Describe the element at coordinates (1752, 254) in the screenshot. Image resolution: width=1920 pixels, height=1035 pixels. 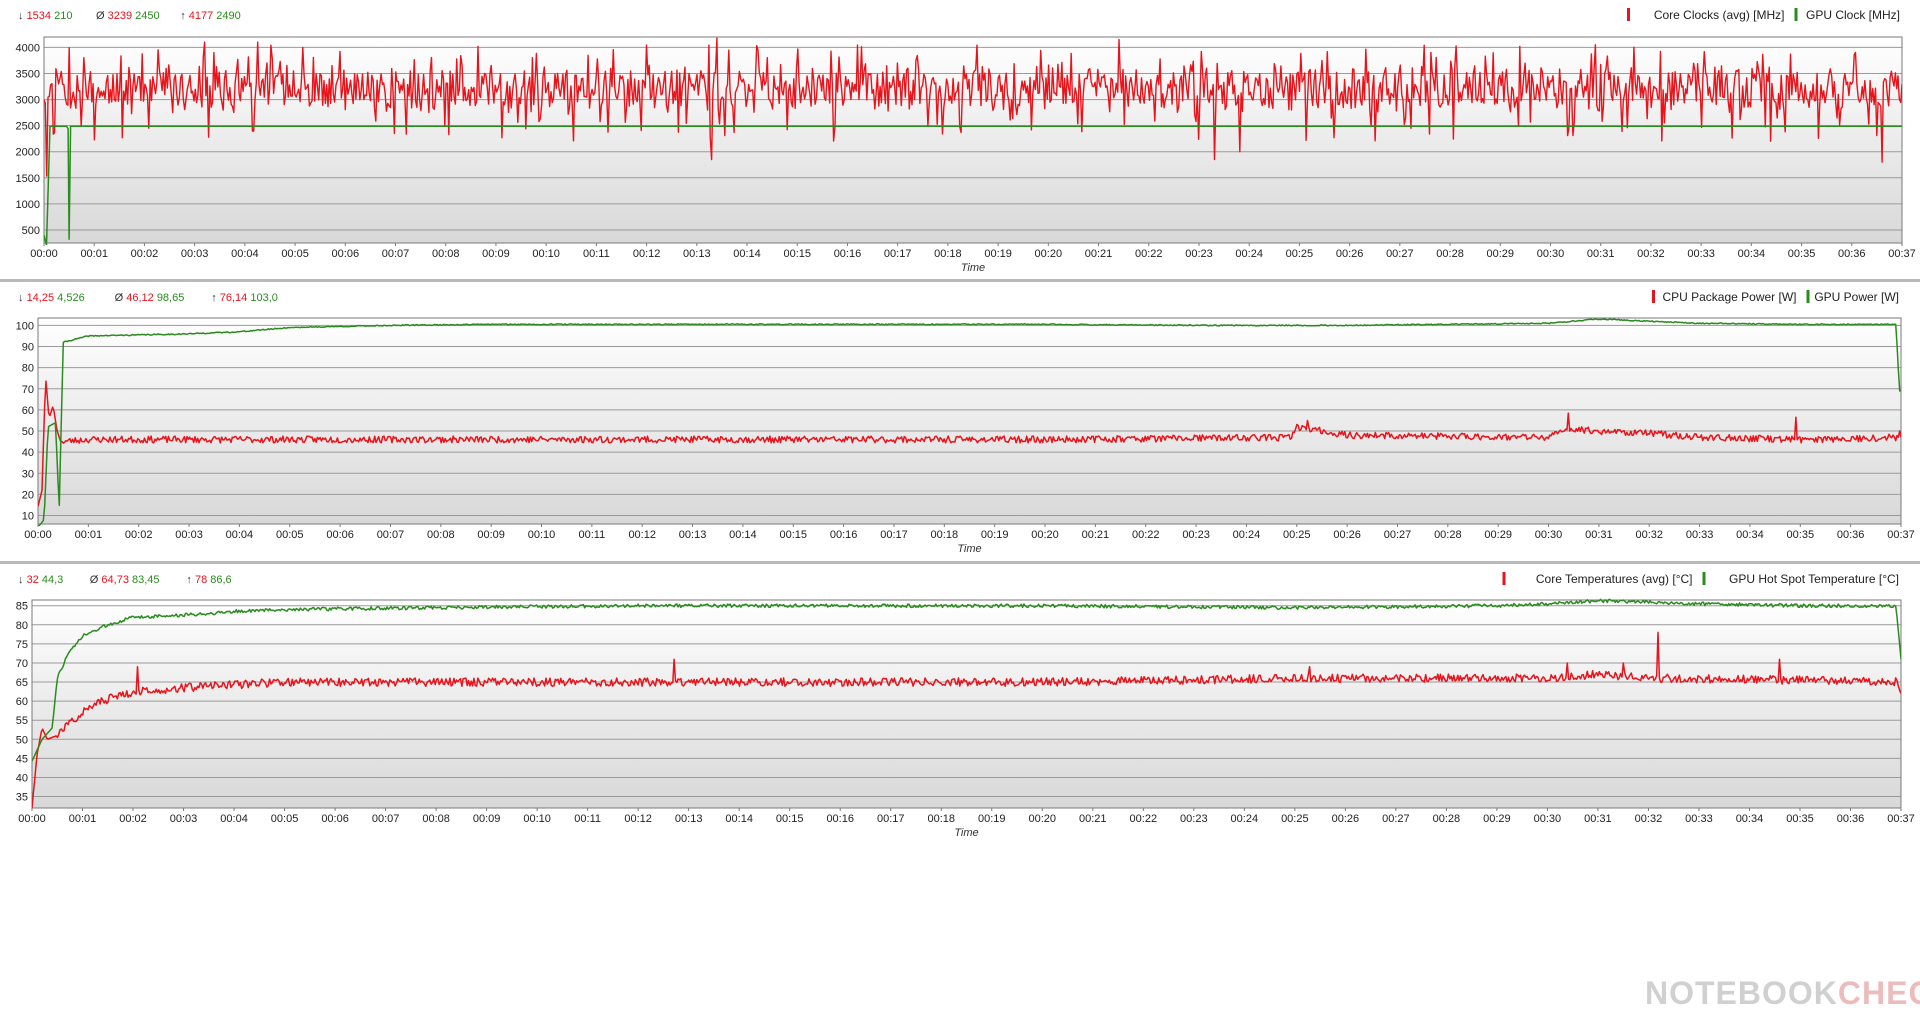
I see `x-tick-label: 00:34` at that location.